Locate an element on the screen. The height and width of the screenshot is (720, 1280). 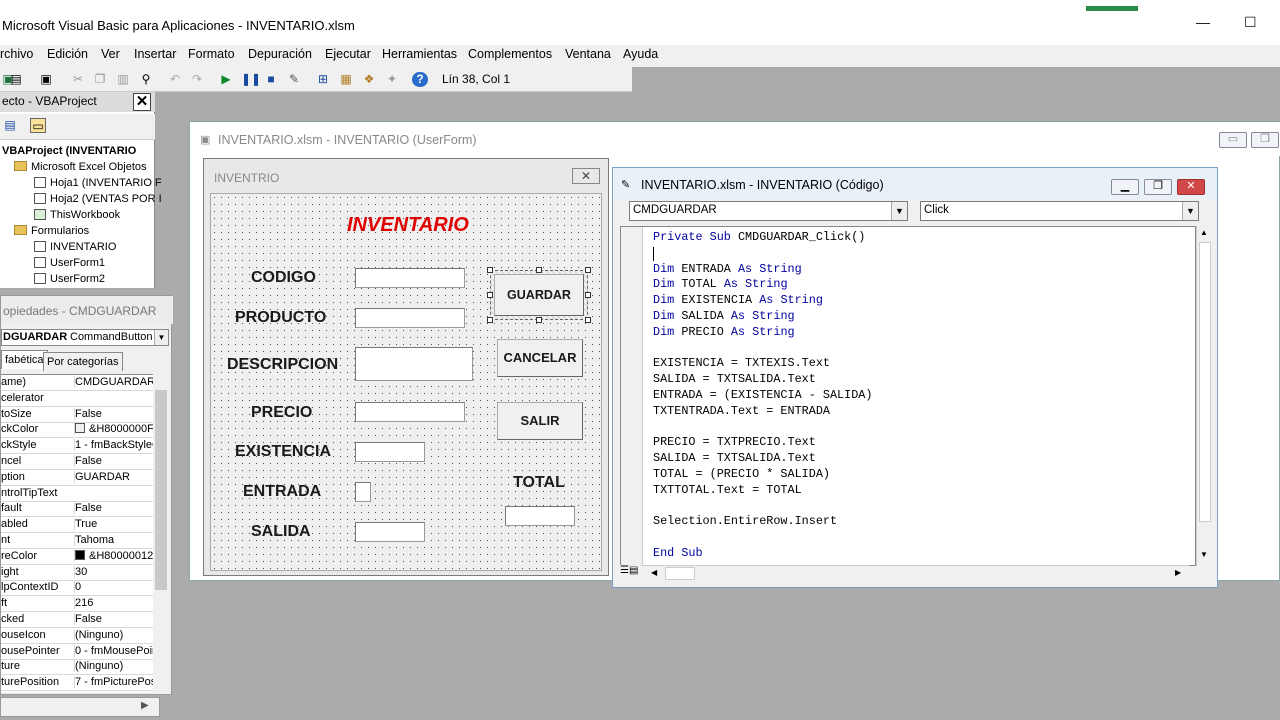
project-explorer-close-button: ✕ is located at coordinates (142, 102).